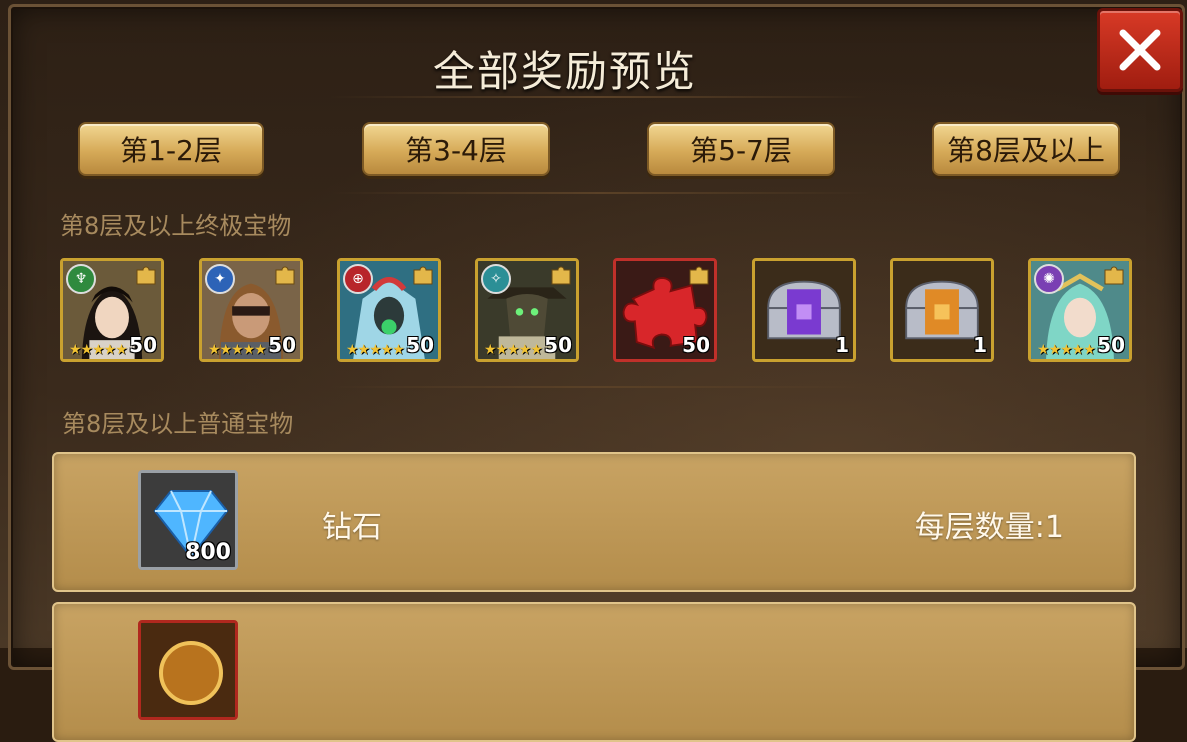 The width and height of the screenshot is (1187, 742). What do you see at coordinates (358, 279) in the screenshot?
I see `abyss-faction-icon: ⊕` at bounding box center [358, 279].